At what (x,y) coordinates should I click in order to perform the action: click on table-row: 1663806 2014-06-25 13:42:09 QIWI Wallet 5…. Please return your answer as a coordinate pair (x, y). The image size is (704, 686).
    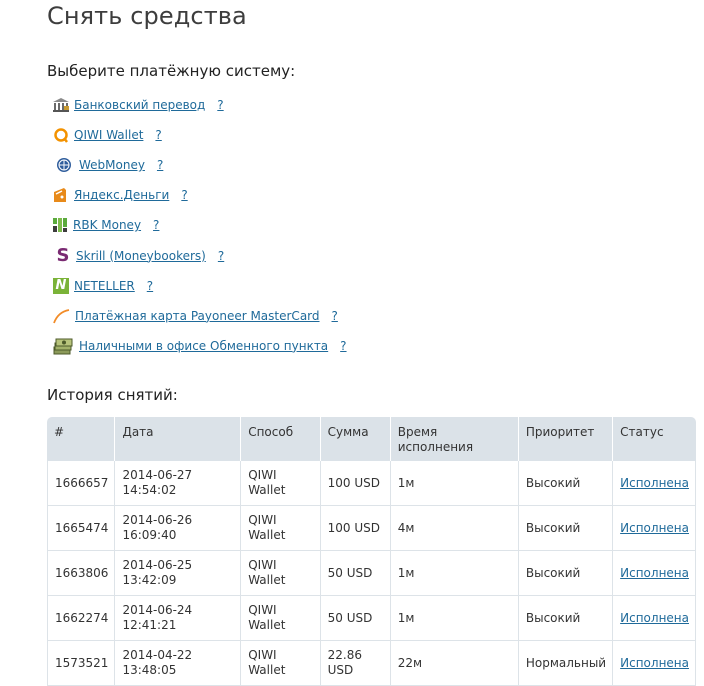
    Looking at the image, I should click on (371, 573).